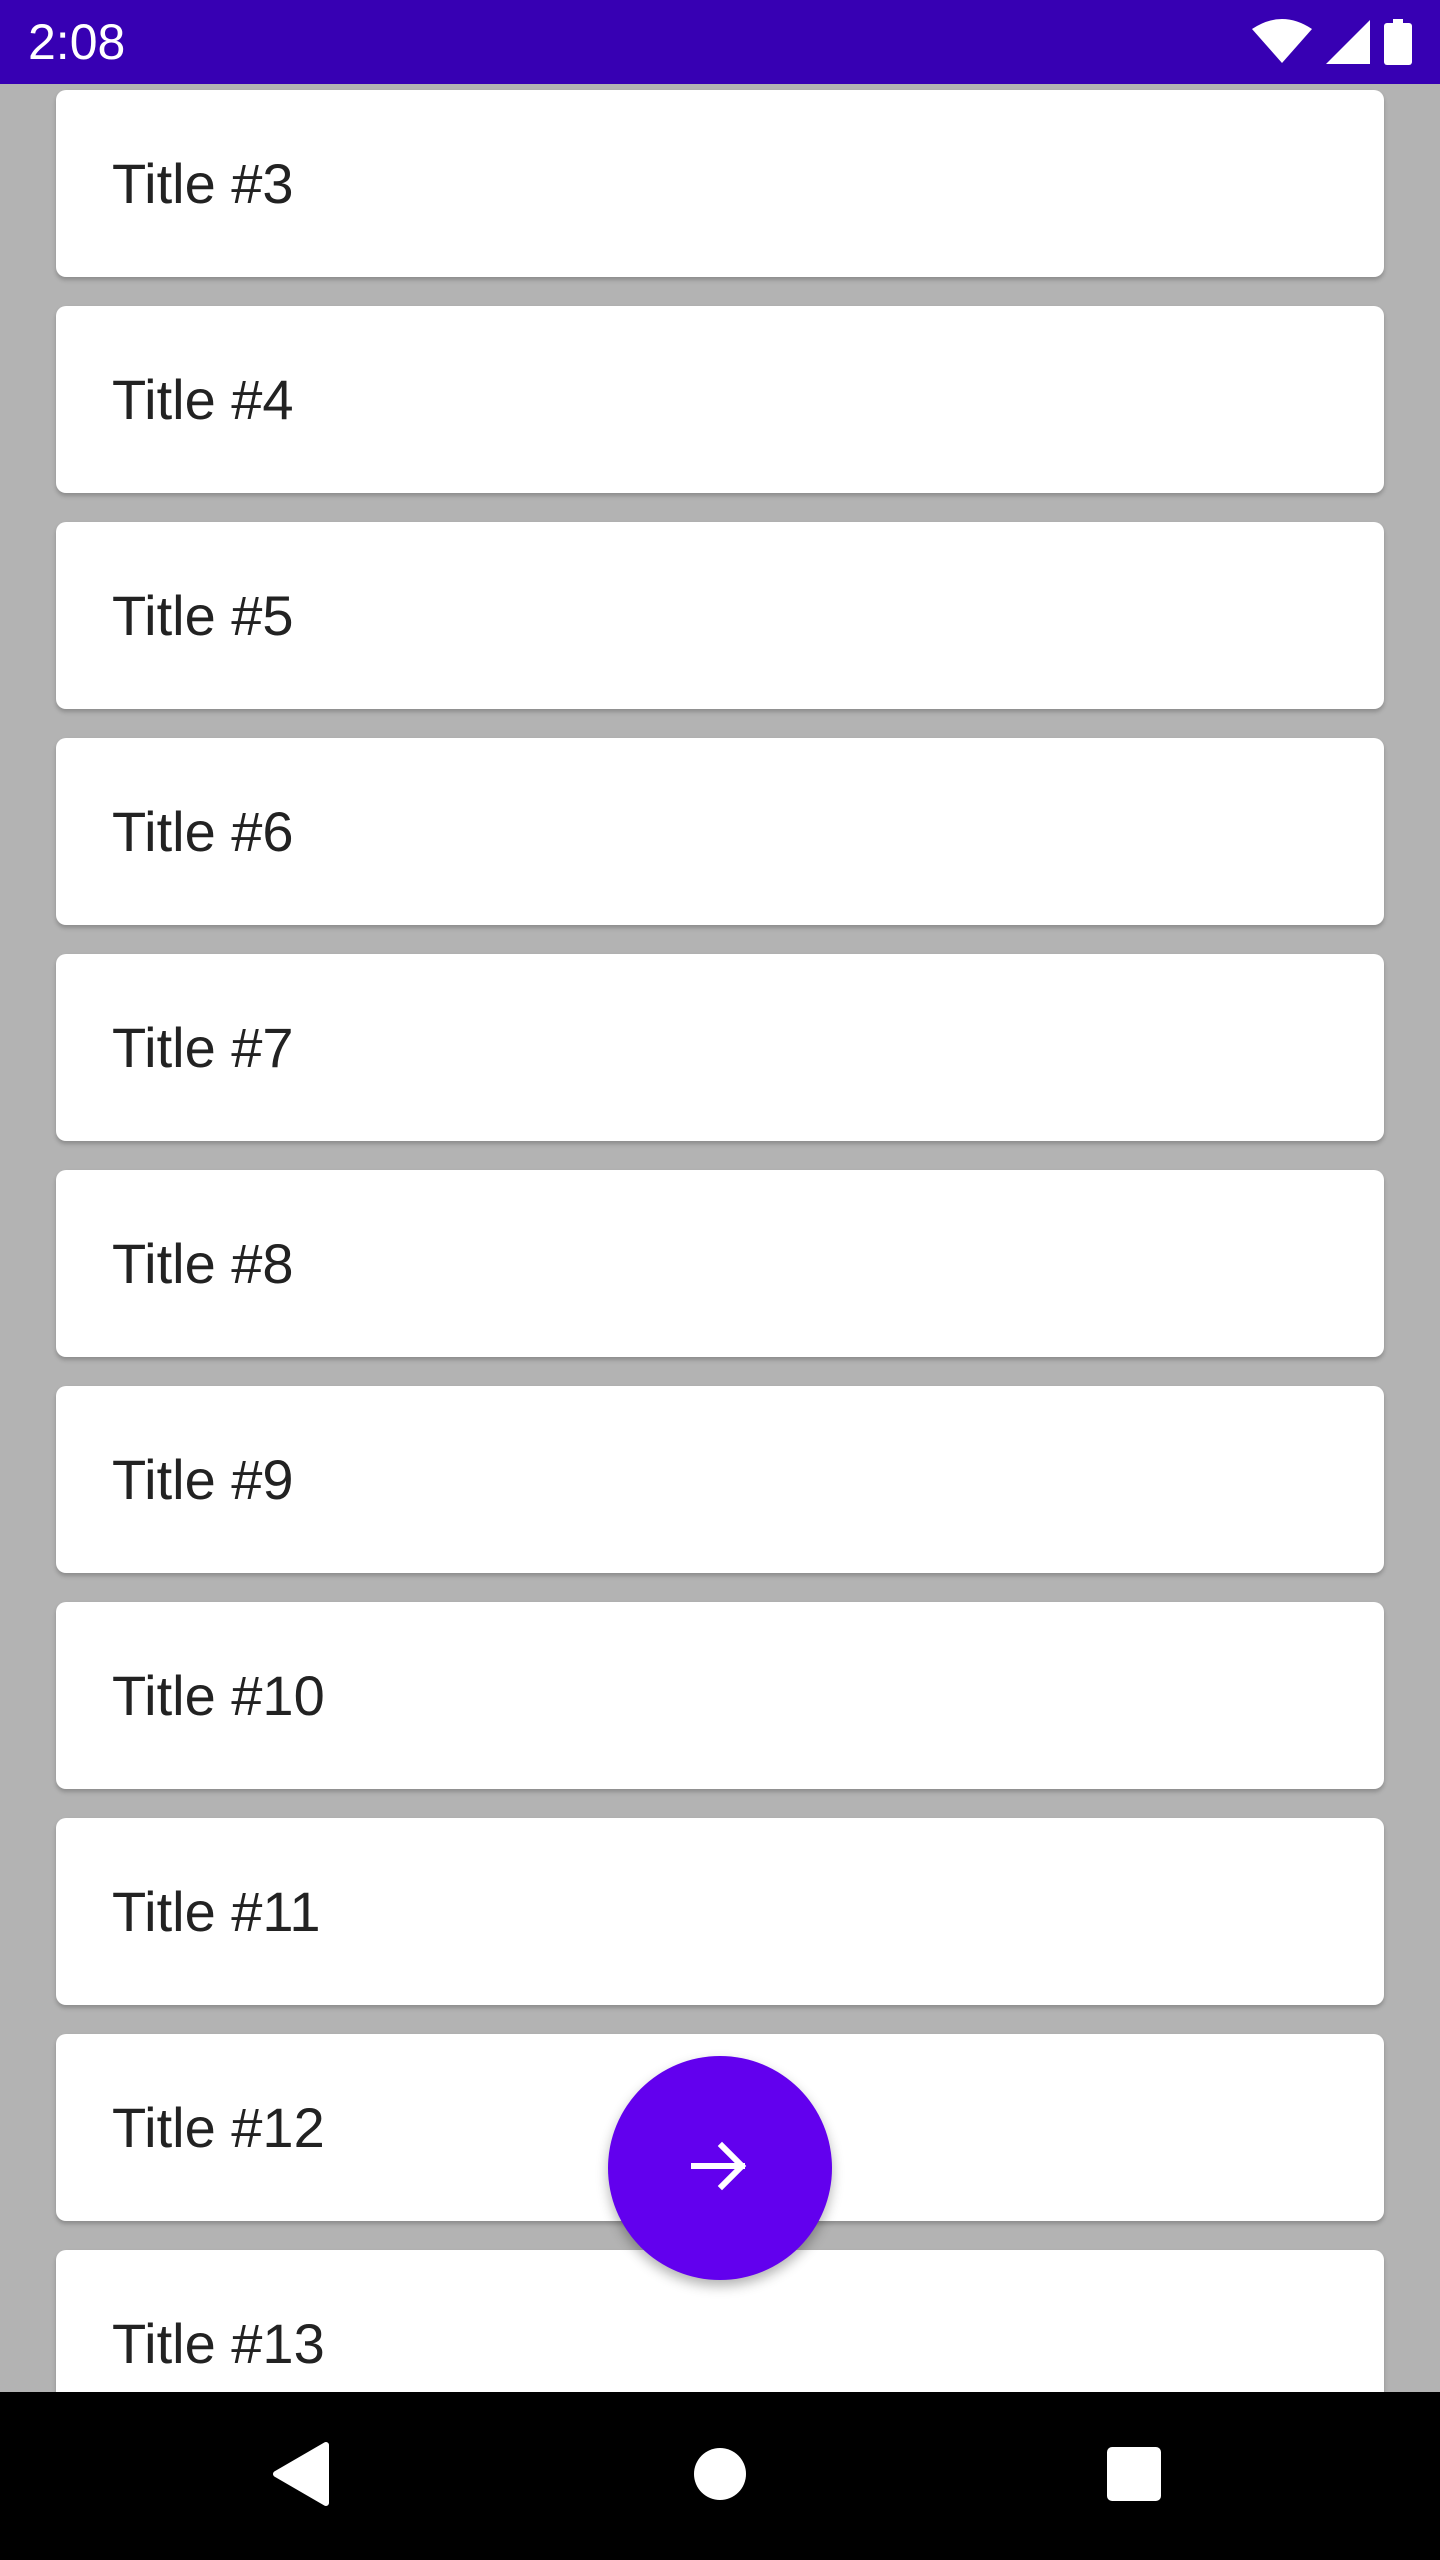 This screenshot has width=1440, height=2560. Describe the element at coordinates (203, 615) in the screenshot. I see `card-title: Title #5` at that location.